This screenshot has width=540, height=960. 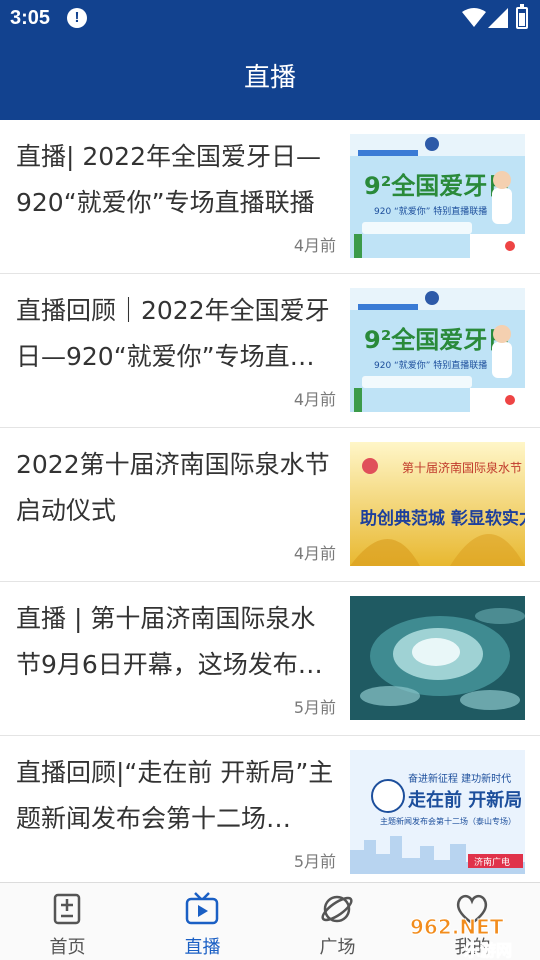 I want to click on watermark-logo: 962.NET 乐游网, so click(x=461, y=937).